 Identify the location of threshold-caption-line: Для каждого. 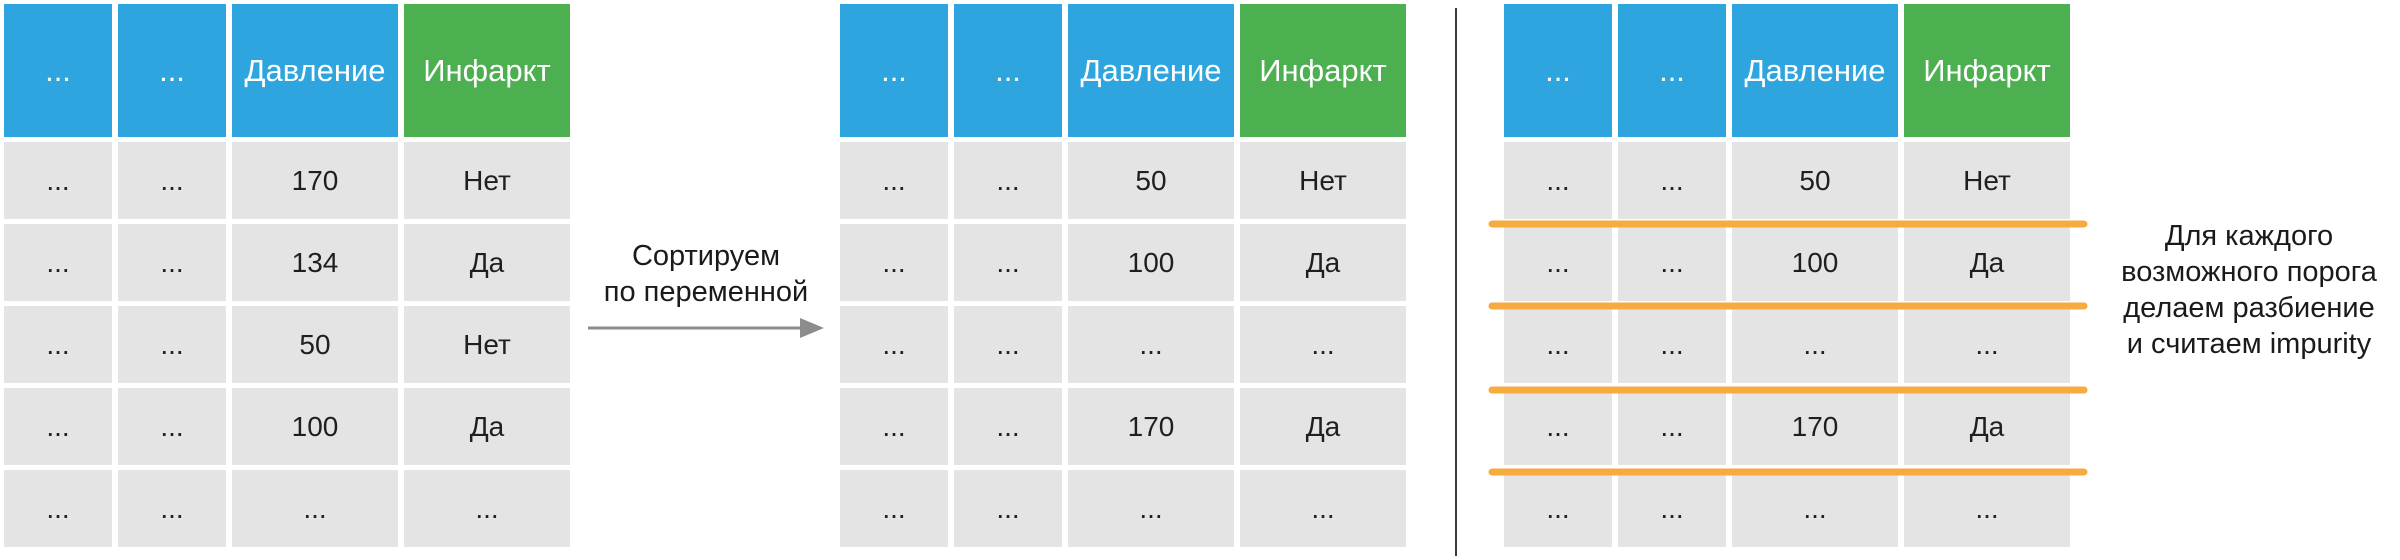
(2249, 236).